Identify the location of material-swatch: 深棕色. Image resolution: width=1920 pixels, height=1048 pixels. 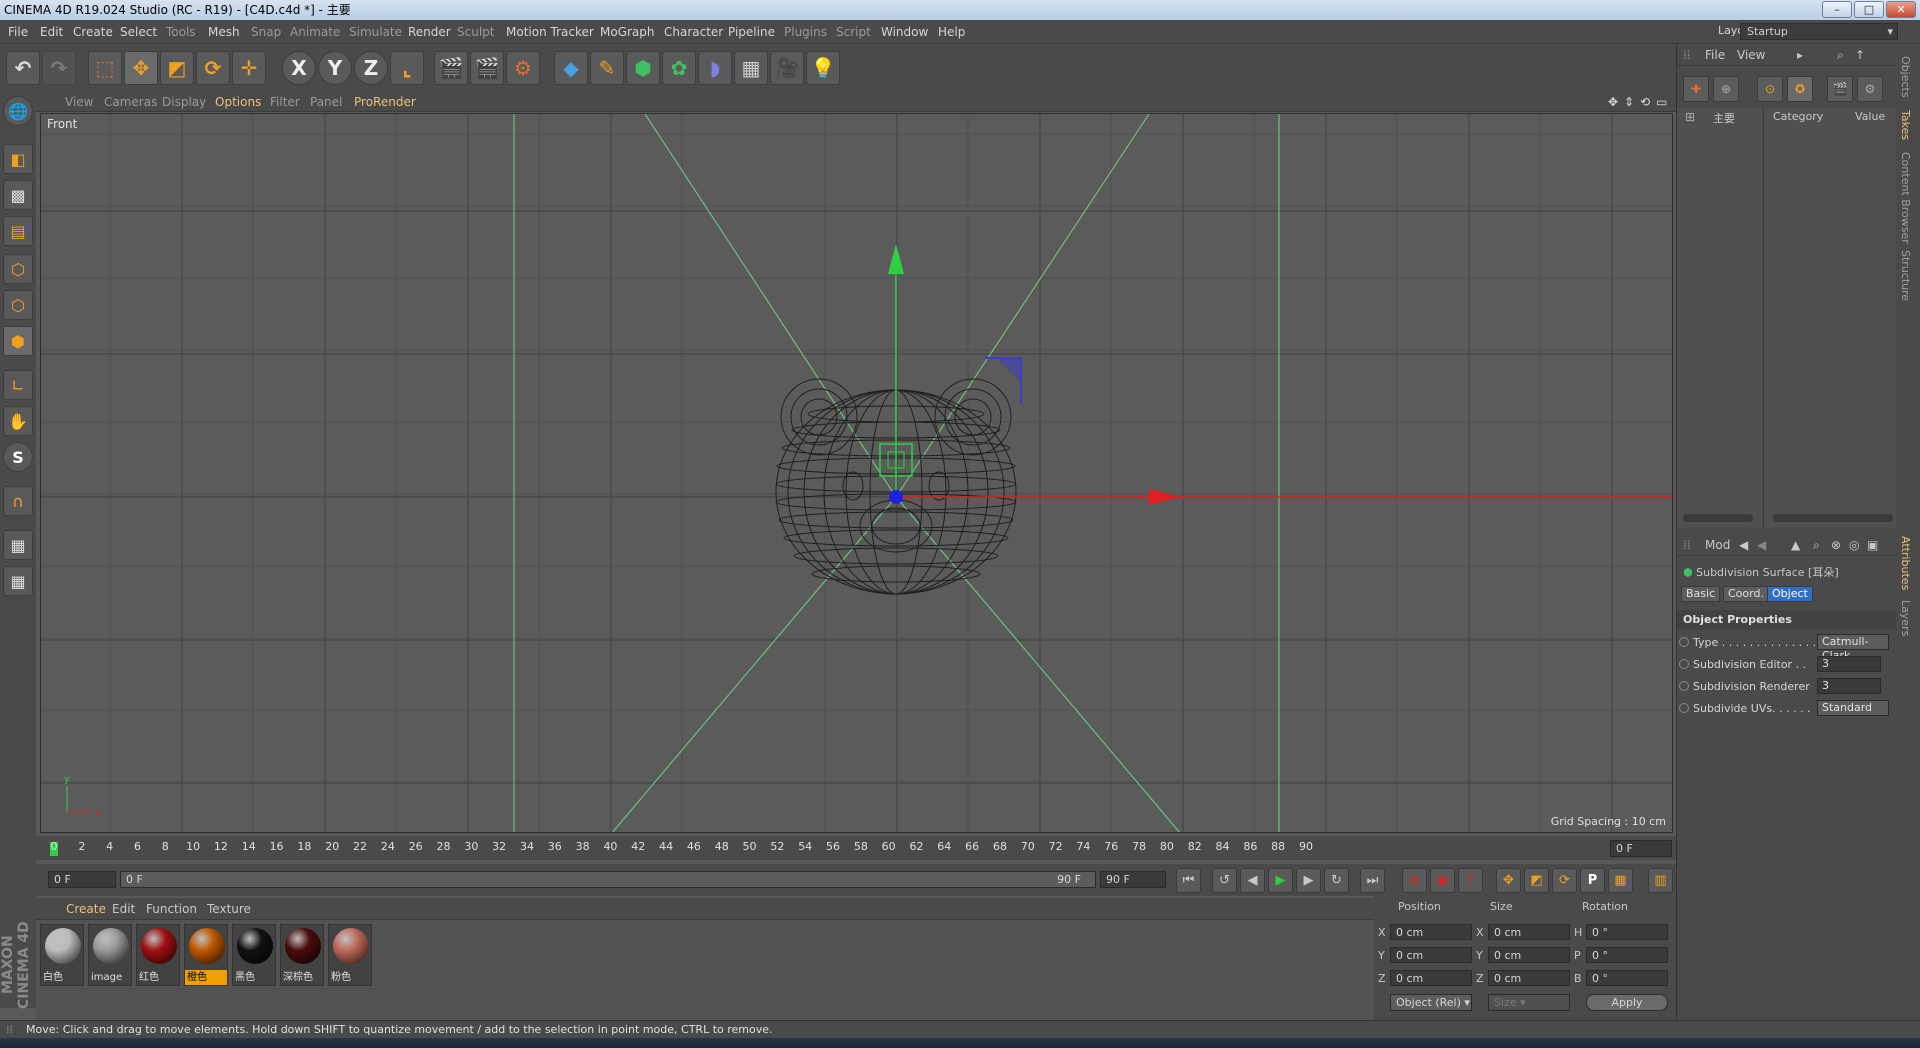
(302, 955).